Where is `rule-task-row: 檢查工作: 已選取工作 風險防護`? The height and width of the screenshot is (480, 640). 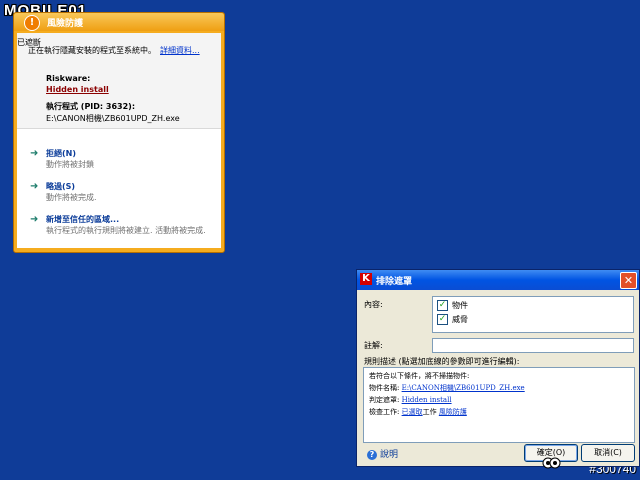
rule-task-row: 檢查工作: 已選取工作 風險防護 is located at coordinates (418, 412).